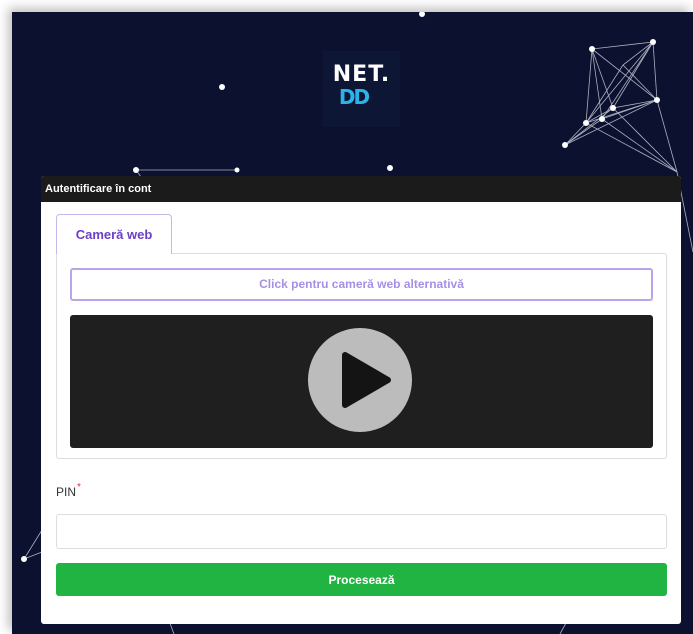 This screenshot has width=693, height=634. What do you see at coordinates (361, 284) in the screenshot?
I see `alternate-webcam-button: Click pentru cameră web alternativă` at bounding box center [361, 284].